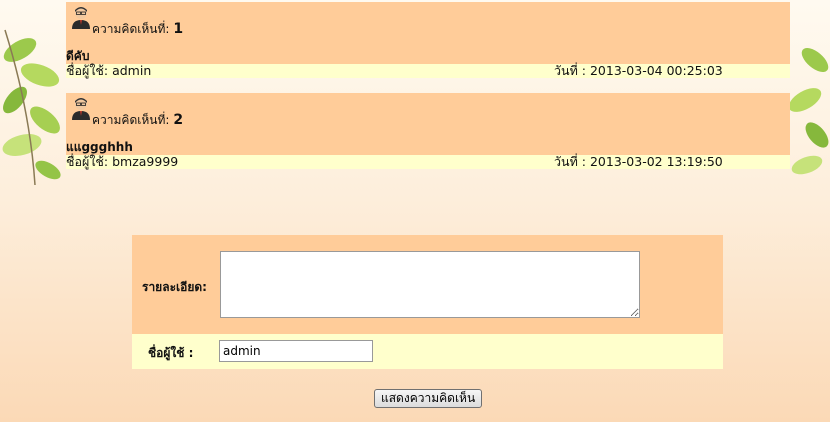  Describe the element at coordinates (428, 25) in the screenshot. I see `comment-header: ความคิดเห็นที่: 1` at that location.